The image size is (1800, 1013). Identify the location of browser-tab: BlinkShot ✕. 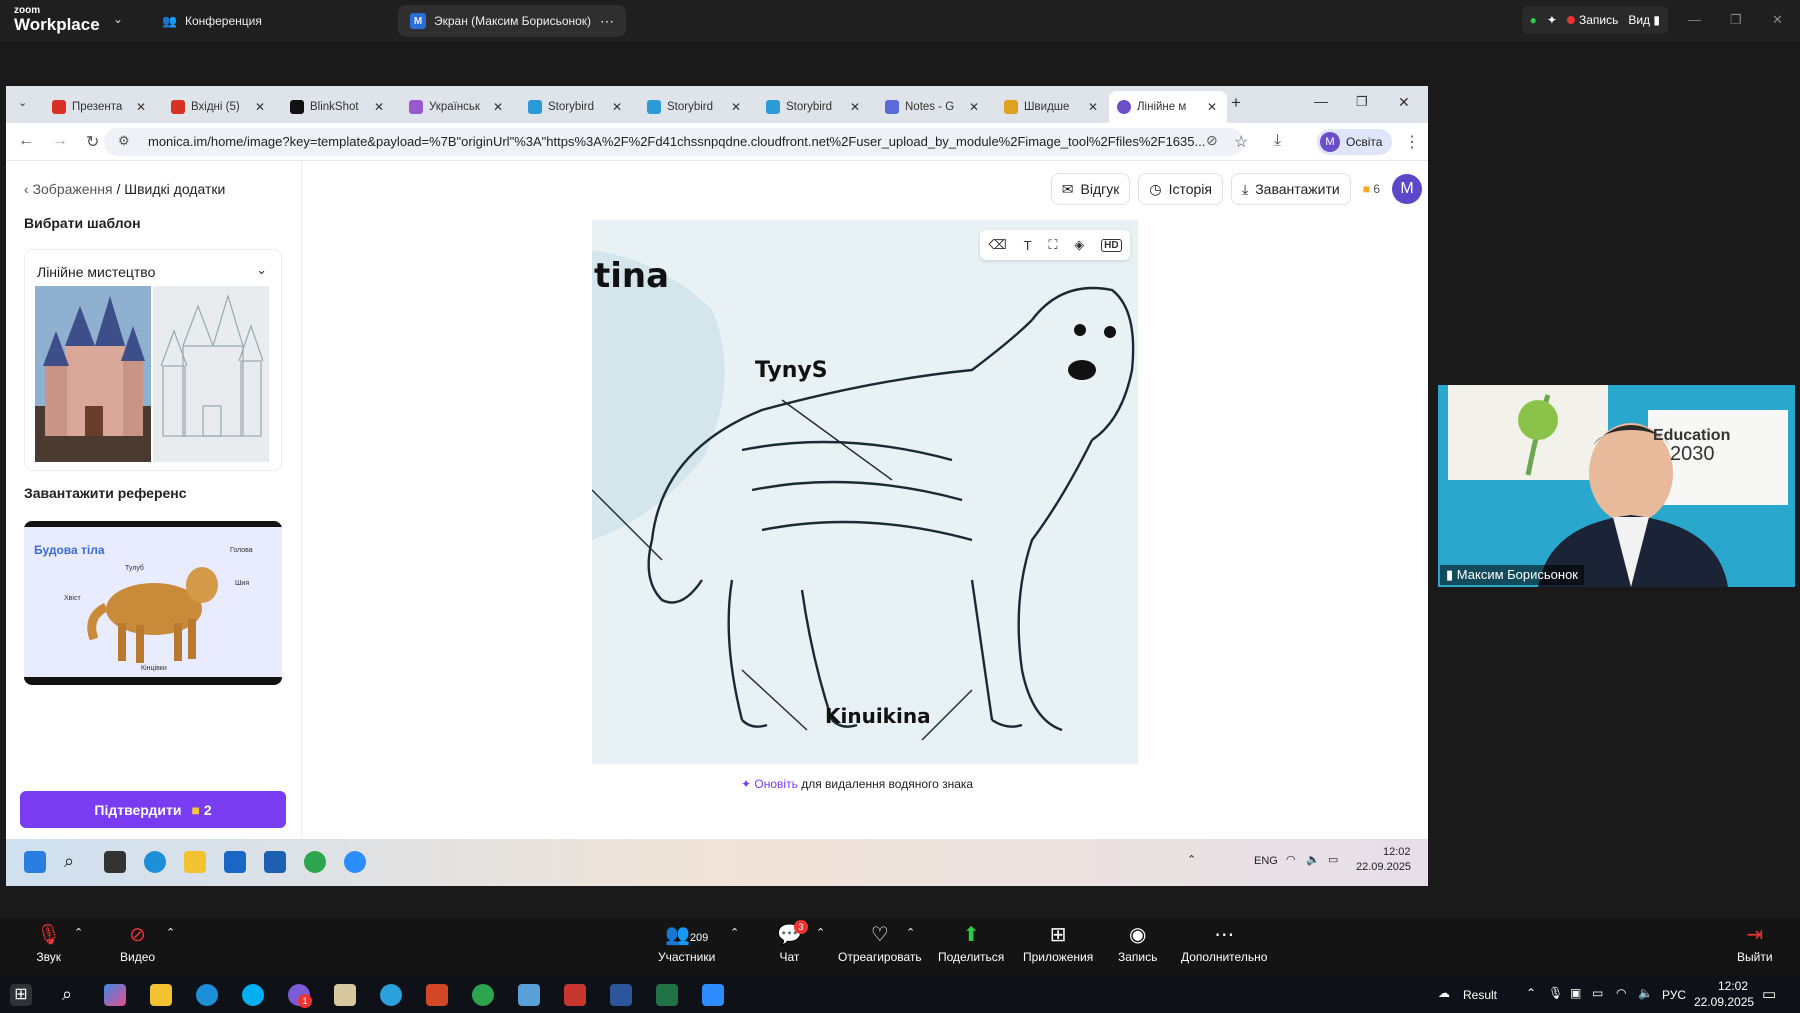
(338, 107).